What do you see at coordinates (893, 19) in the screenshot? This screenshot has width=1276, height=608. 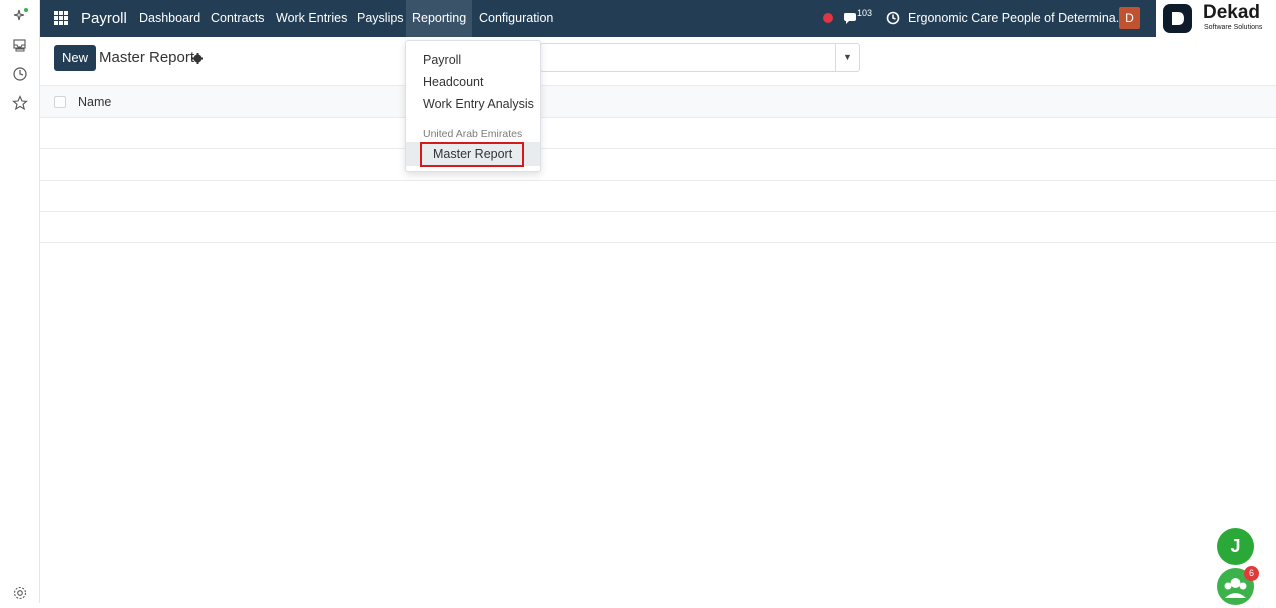 I see `activity-clock-icon` at bounding box center [893, 19].